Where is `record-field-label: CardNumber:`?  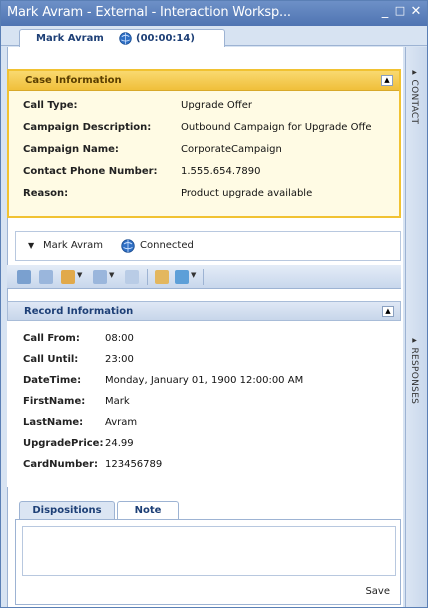 record-field-label: CardNumber: is located at coordinates (60, 464).